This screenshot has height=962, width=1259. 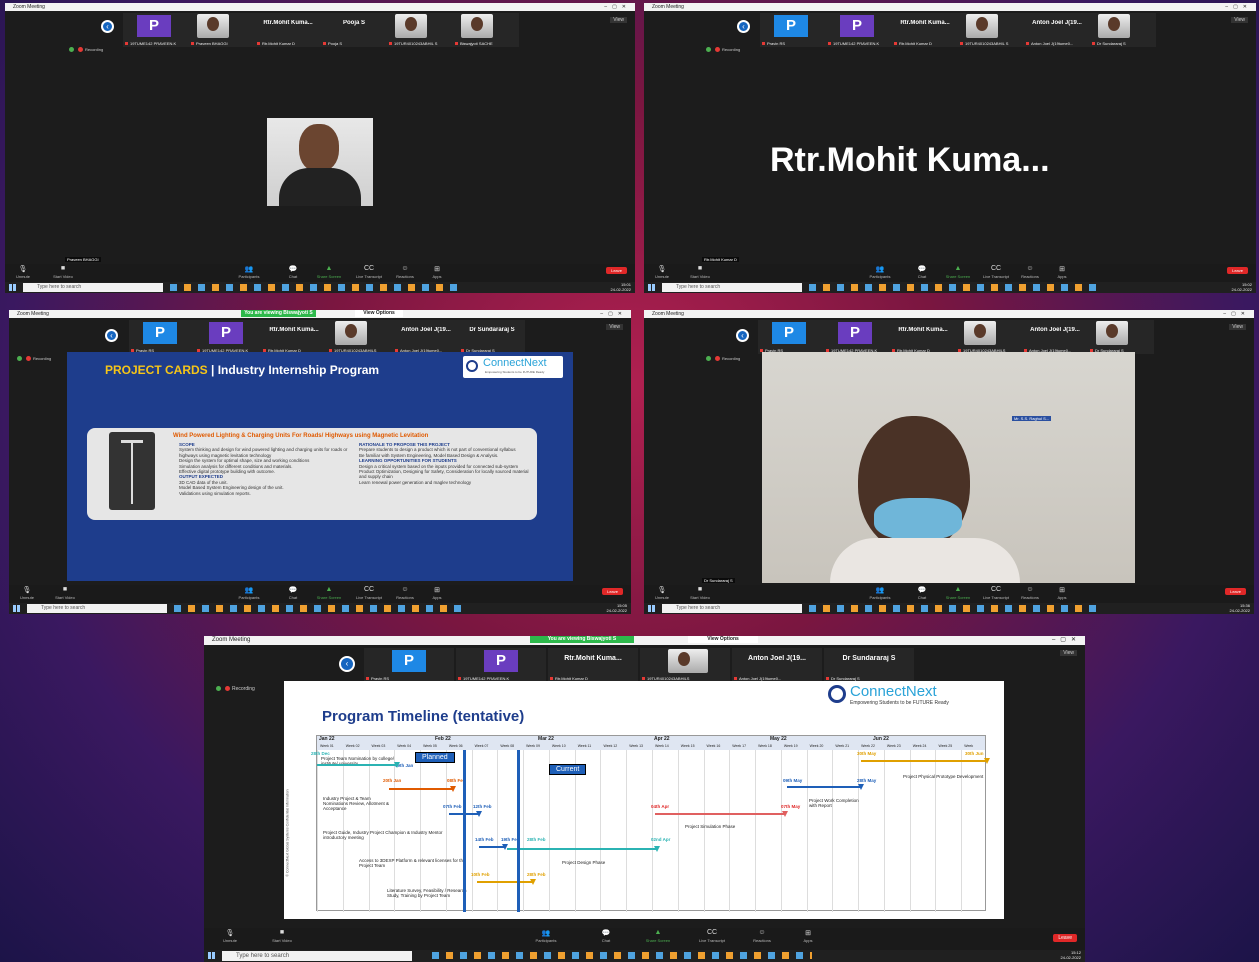 What do you see at coordinates (354, 30) in the screenshot?
I see `participant-tile: Pooja S Pooja S` at bounding box center [354, 30].